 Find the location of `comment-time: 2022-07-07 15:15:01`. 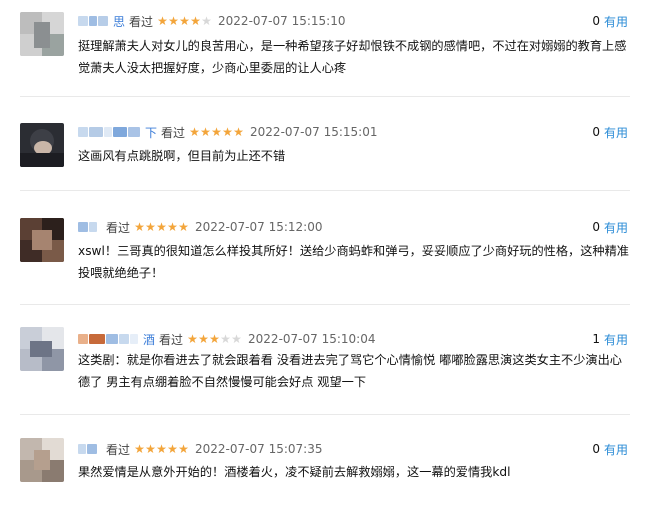

comment-time: 2022-07-07 15:15:01 is located at coordinates (314, 132).